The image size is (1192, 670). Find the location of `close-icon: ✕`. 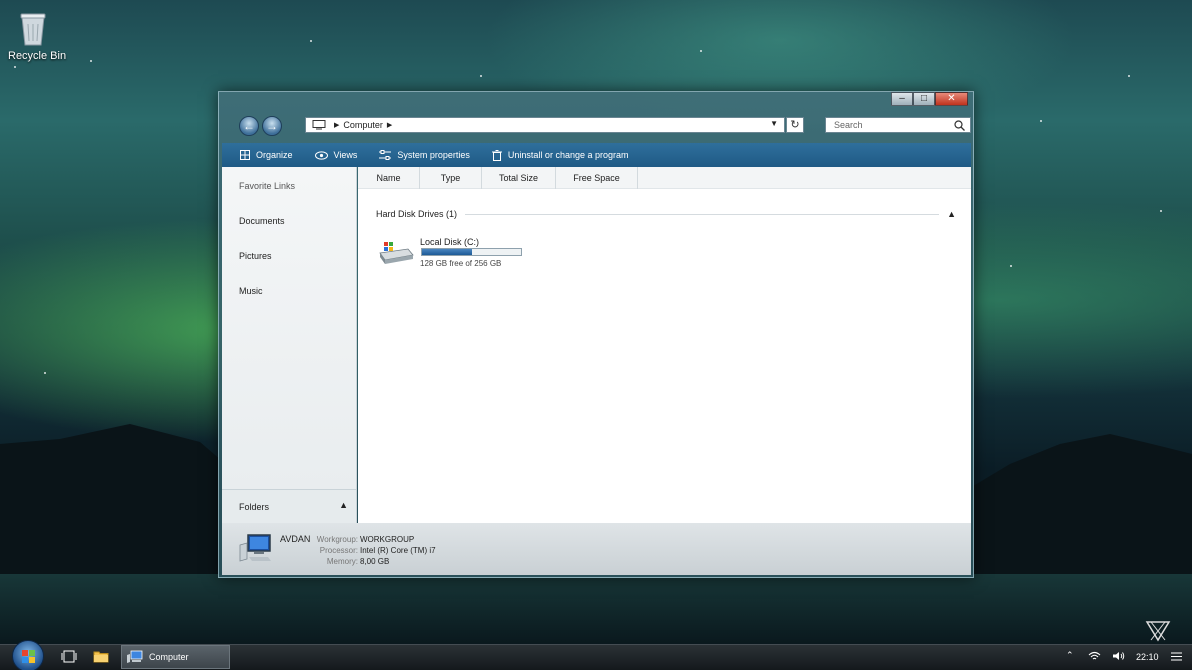

close-icon: ✕ is located at coordinates (951, 98).